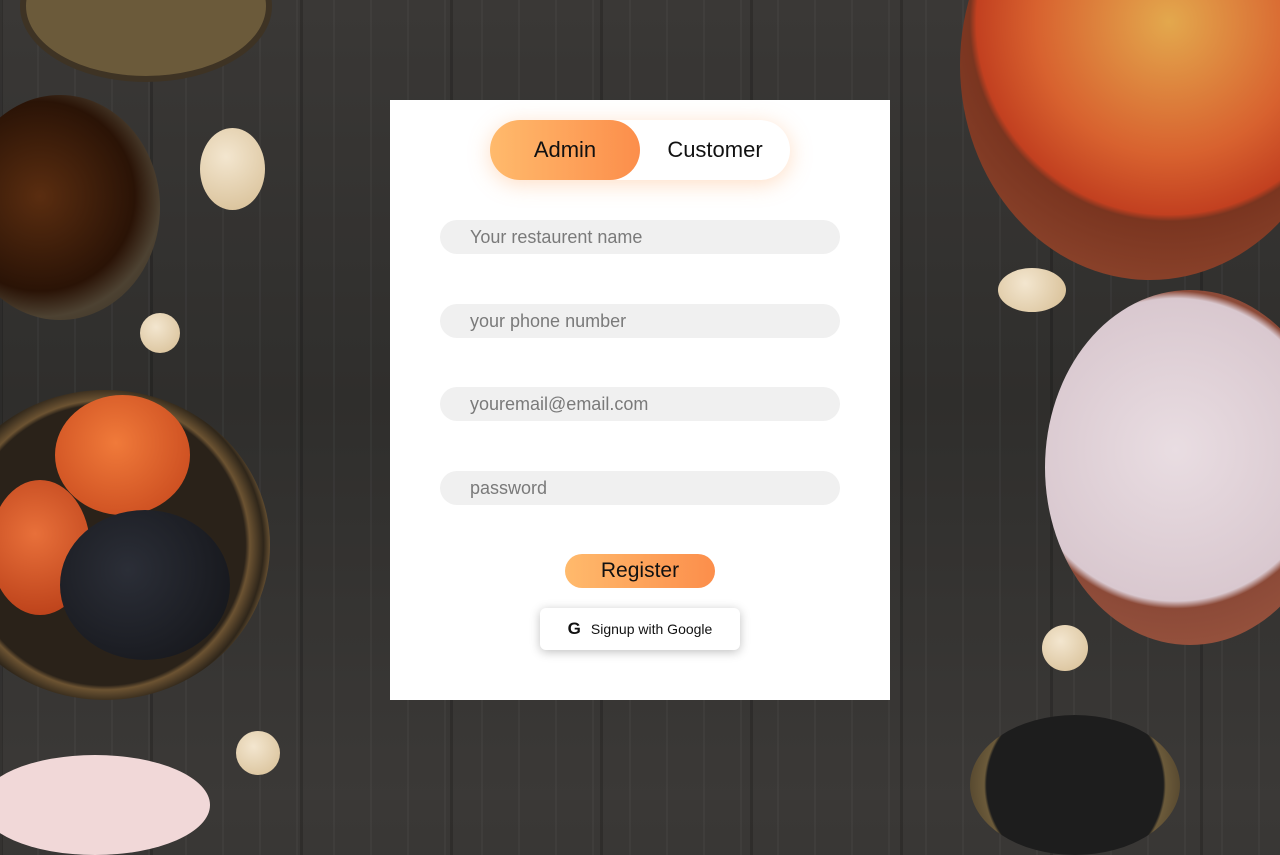 The image size is (1280, 855). I want to click on admin-tab-label: Admin, so click(565, 149).